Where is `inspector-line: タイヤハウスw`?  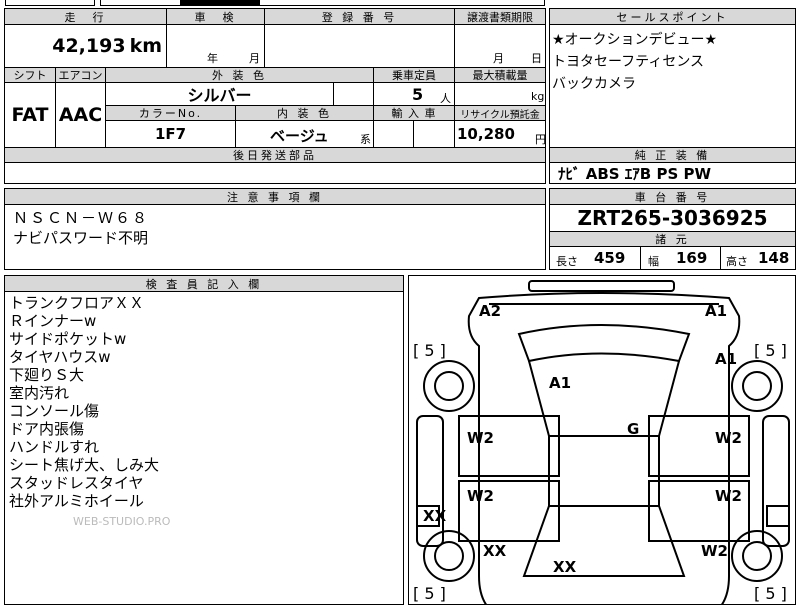 inspector-line: タイヤハウスw is located at coordinates (60, 357).